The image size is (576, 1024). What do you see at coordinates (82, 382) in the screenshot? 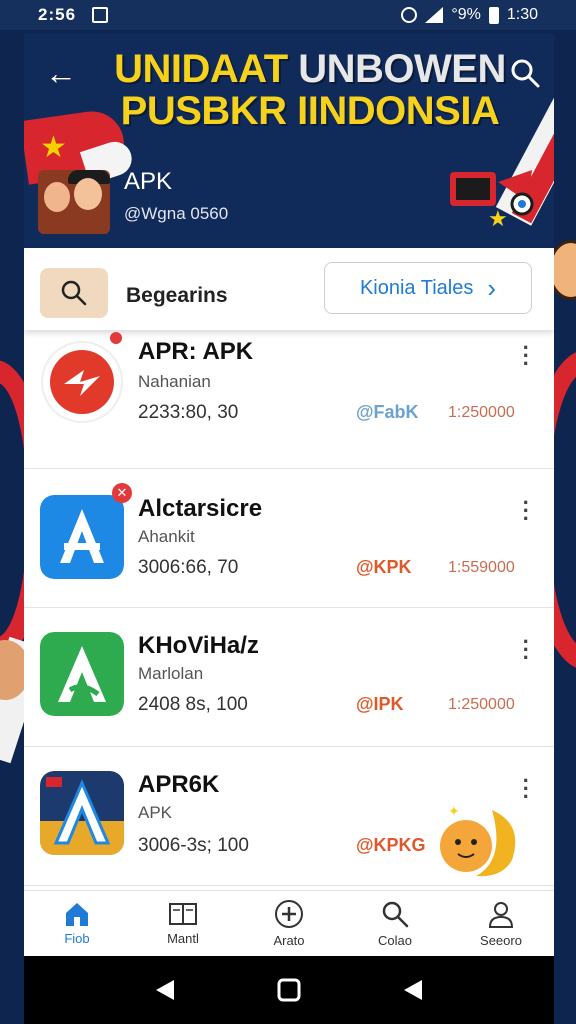
I see `app-icon-red` at bounding box center [82, 382].